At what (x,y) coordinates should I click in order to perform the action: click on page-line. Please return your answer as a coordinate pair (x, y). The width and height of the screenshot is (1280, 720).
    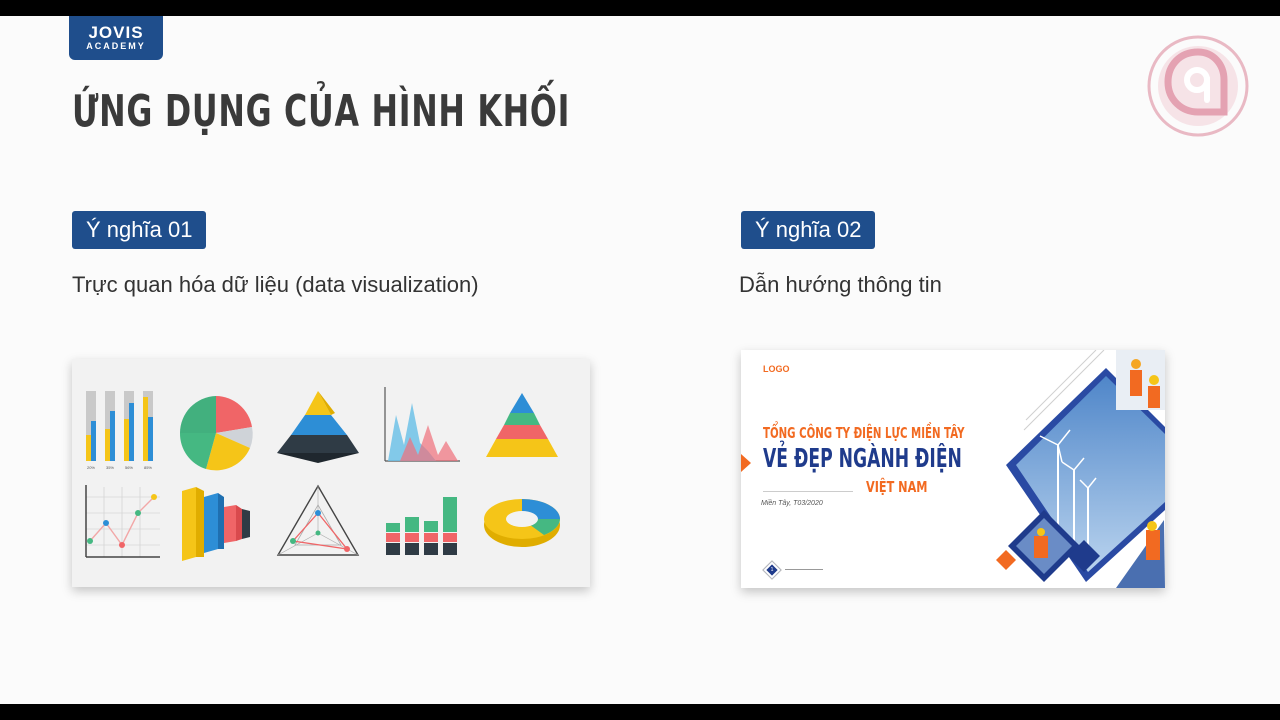
    Looking at the image, I should click on (804, 569).